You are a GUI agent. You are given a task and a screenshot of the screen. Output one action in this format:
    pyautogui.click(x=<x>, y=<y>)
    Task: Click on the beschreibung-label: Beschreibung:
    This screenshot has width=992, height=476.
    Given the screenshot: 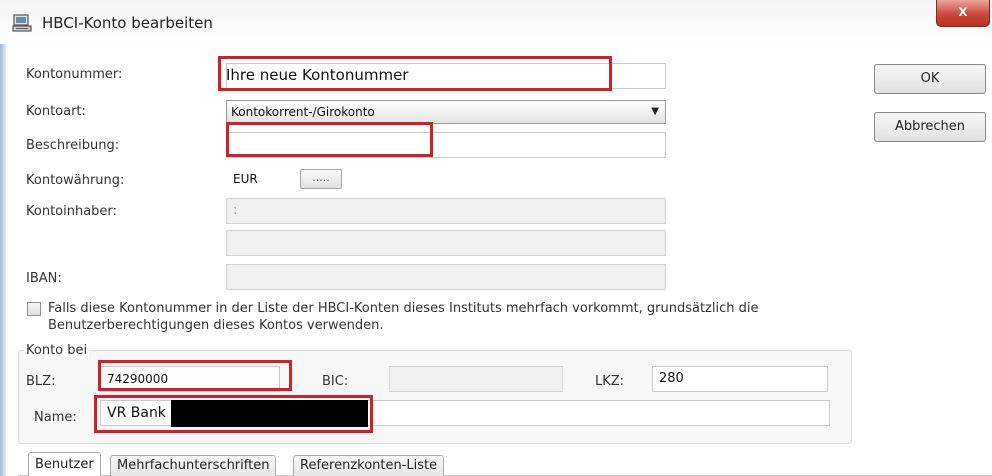 What is the action you would take?
    pyautogui.click(x=73, y=145)
    